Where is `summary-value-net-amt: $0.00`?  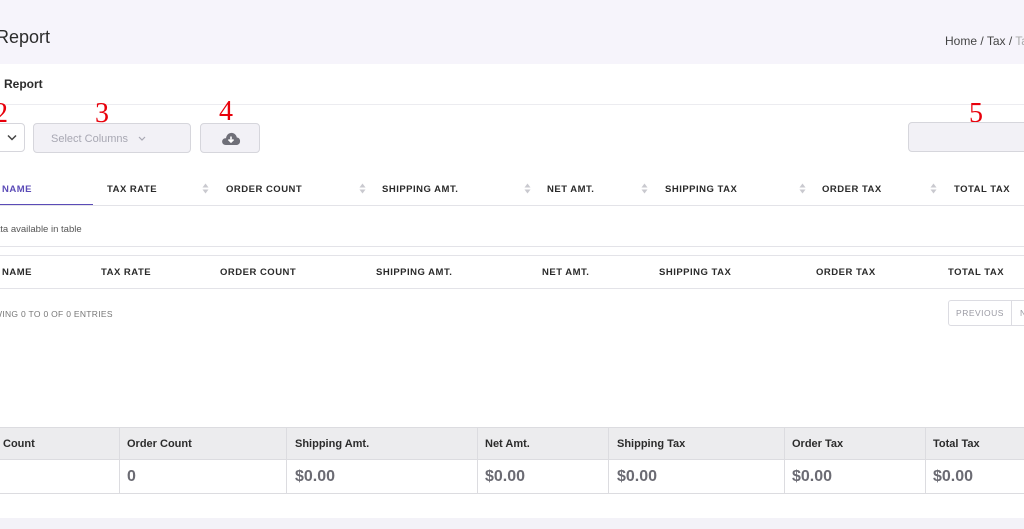
summary-value-net-amt: $0.00 is located at coordinates (505, 476).